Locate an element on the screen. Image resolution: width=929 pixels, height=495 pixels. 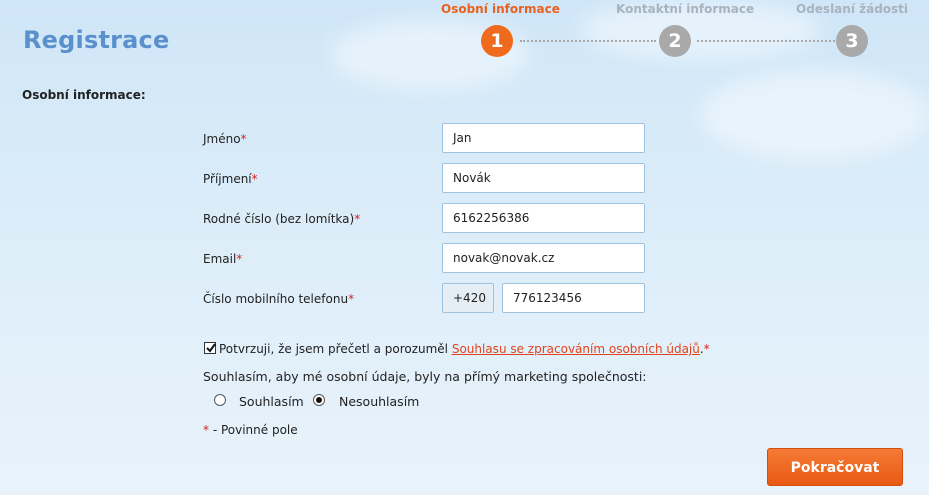
phone-prefix: +420 is located at coordinates (468, 298).